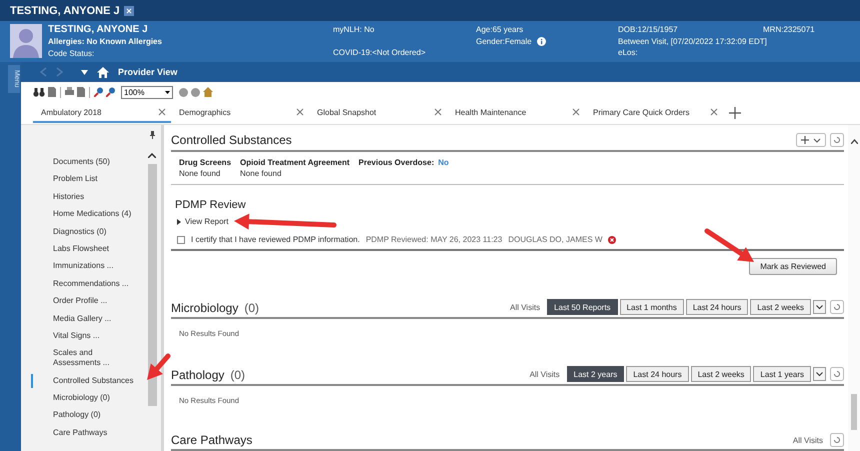 The height and width of the screenshot is (451, 860). Describe the element at coordinates (793, 266) in the screenshot. I see `mark-reviewed-button: Mark as Reviewed` at that location.